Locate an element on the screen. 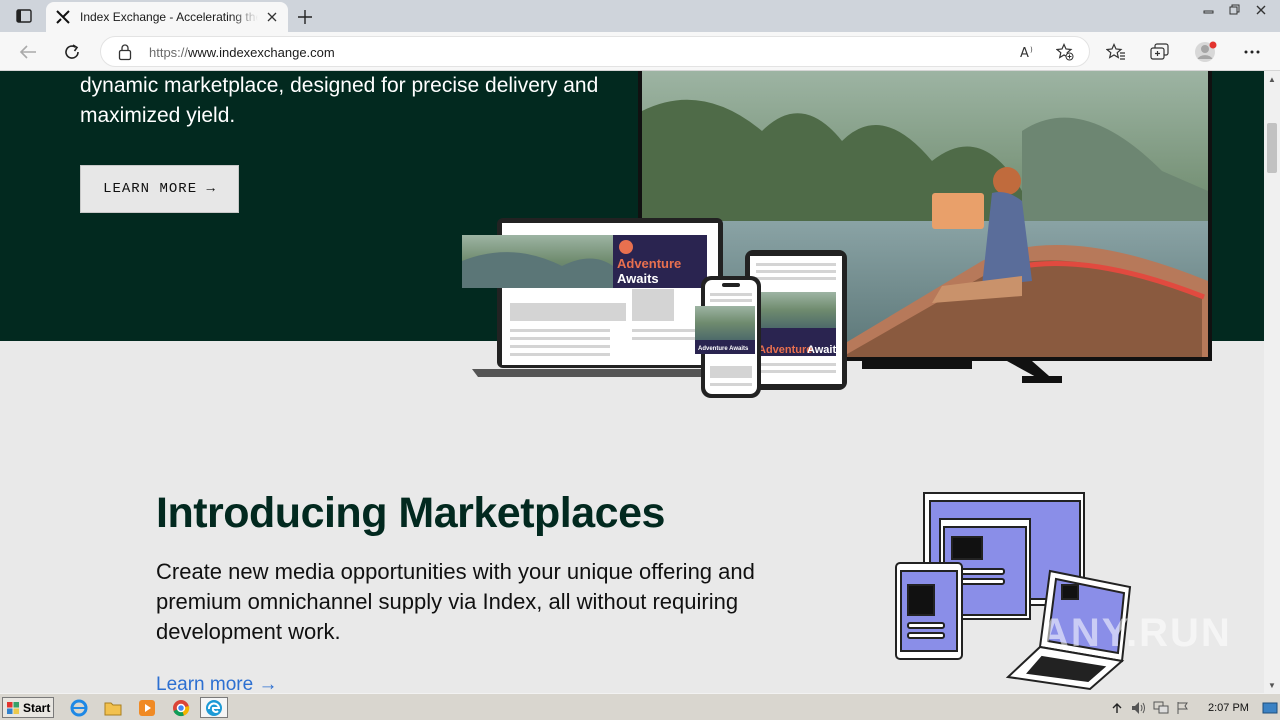 This screenshot has width=1280, height=720. new-tab-button is located at coordinates (305, 17).